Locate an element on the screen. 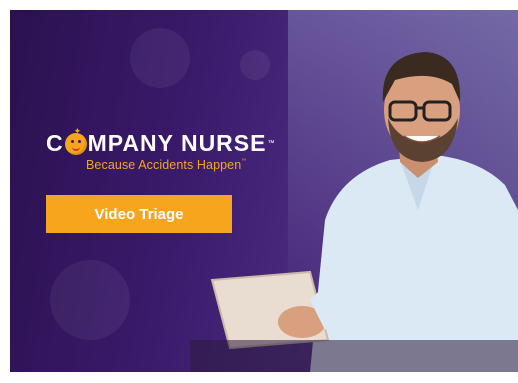  logo-tagline: Because Accidents Happen™ is located at coordinates (166, 165).